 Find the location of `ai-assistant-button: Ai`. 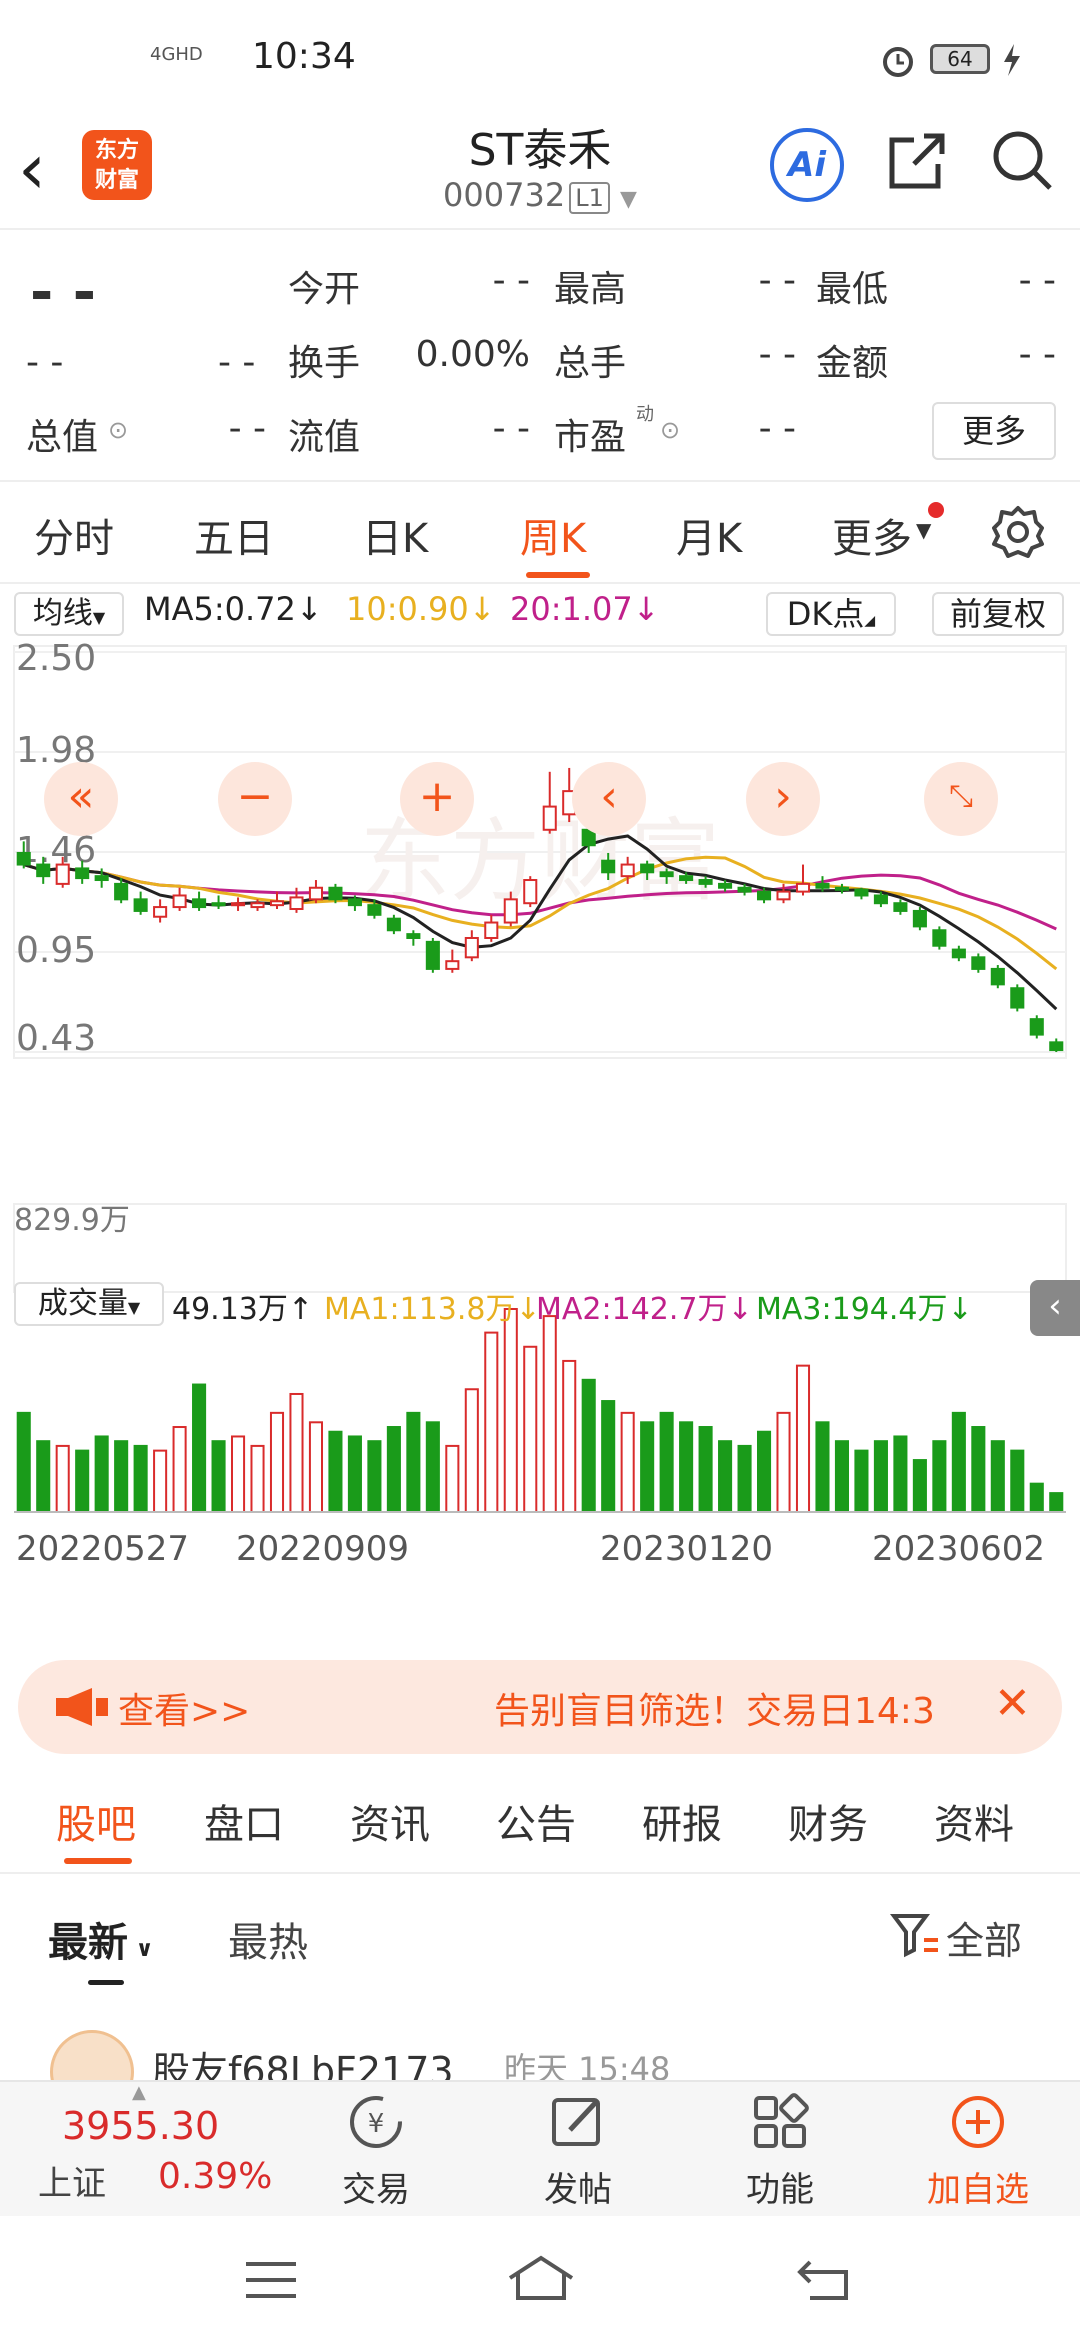

ai-assistant-button: Ai is located at coordinates (807, 165).